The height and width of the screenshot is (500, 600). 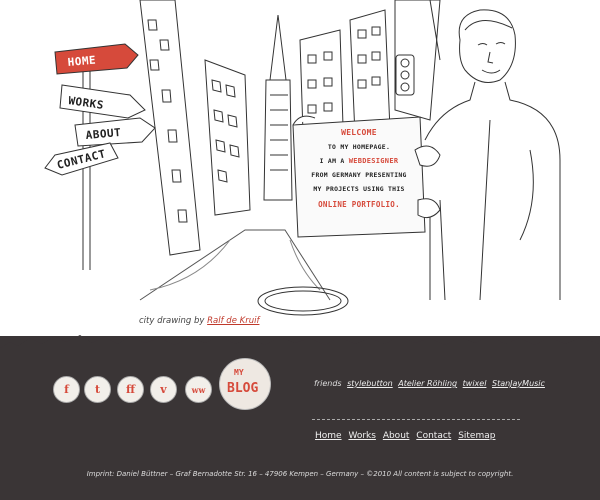 What do you see at coordinates (475, 383) in the screenshot?
I see `friend-link: twixel` at bounding box center [475, 383].